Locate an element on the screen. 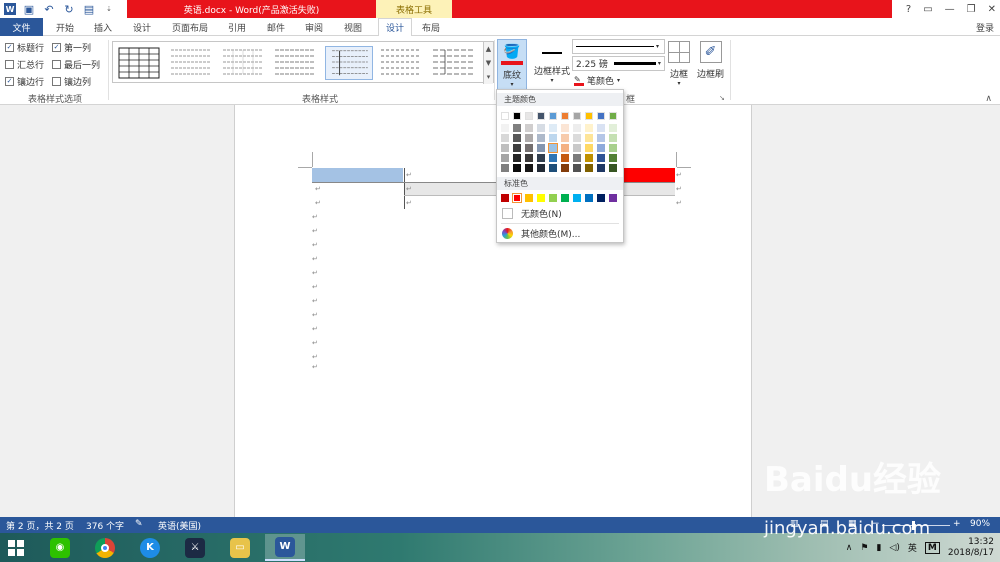 The height and width of the screenshot is (562, 1000). gallery-more-icon: ▾ is located at coordinates (489, 77).